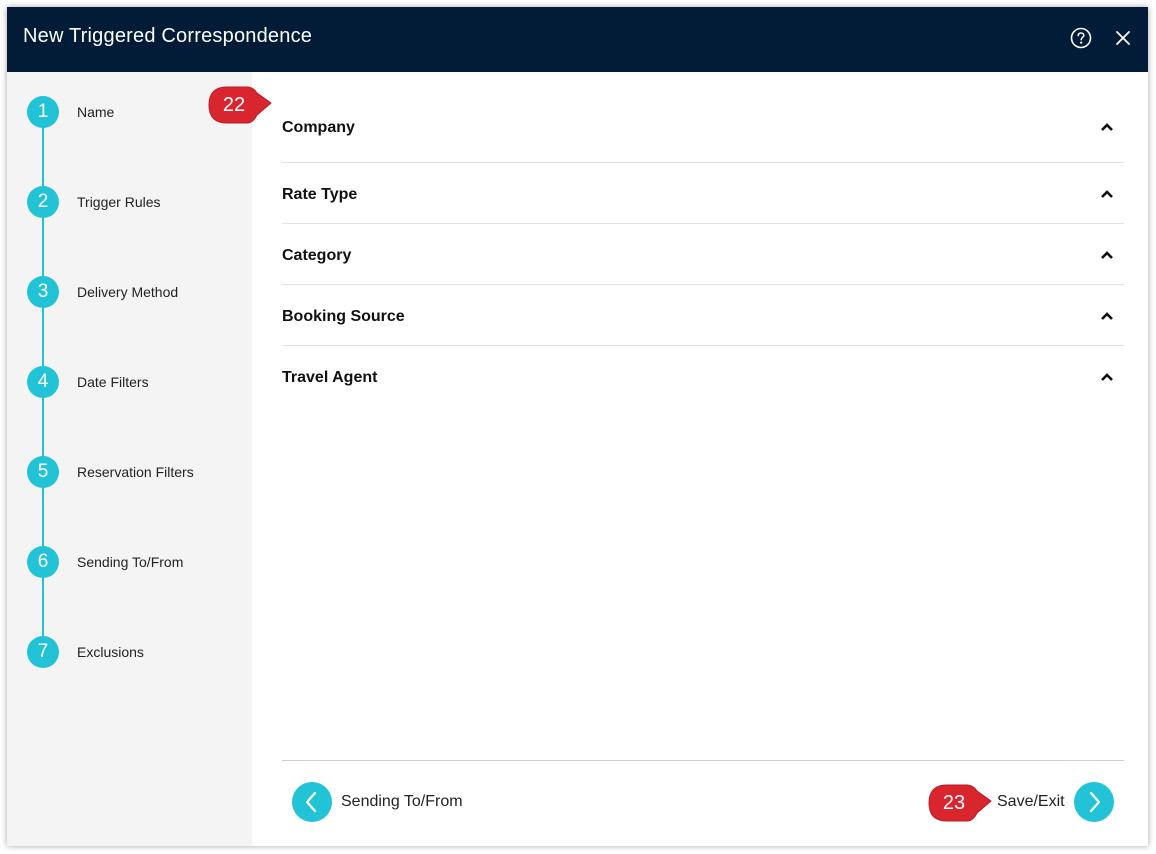  What do you see at coordinates (43, 652) in the screenshot?
I see `step-number: 7` at bounding box center [43, 652].